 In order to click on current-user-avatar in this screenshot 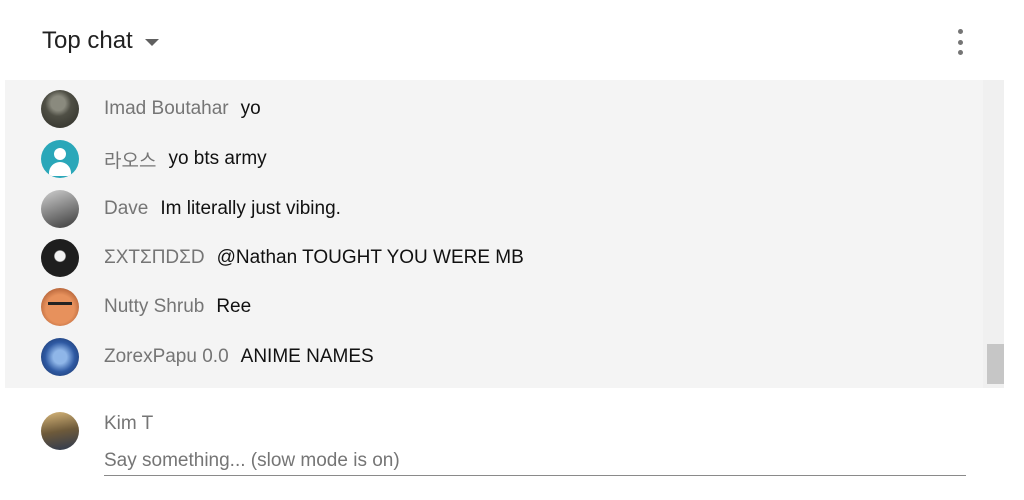, I will do `click(60, 431)`.